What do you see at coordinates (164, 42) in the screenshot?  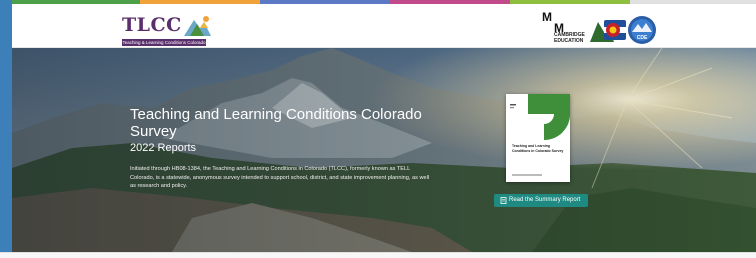 I see `tlcc-tagline: Teaching & Learning Conditions Colorado` at bounding box center [164, 42].